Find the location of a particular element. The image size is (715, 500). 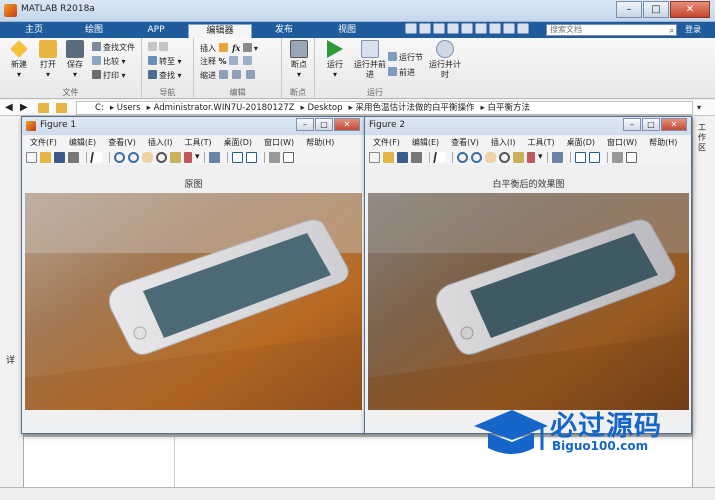

tab-view: 视图 is located at coordinates (347, 31).